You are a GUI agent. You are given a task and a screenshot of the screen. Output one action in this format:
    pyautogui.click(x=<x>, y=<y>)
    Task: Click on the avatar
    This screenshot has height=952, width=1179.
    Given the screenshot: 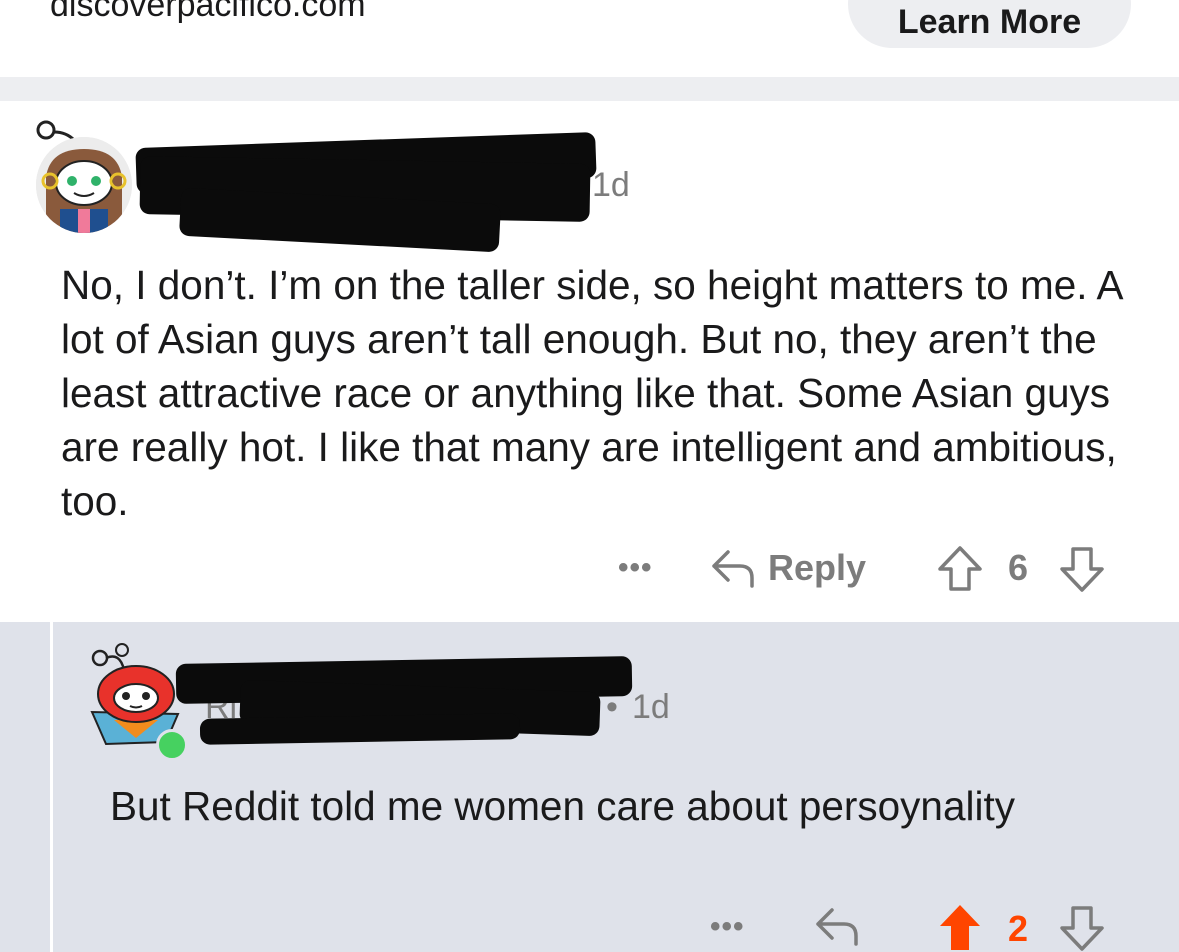 What is the action you would take?
    pyautogui.click(x=84, y=185)
    